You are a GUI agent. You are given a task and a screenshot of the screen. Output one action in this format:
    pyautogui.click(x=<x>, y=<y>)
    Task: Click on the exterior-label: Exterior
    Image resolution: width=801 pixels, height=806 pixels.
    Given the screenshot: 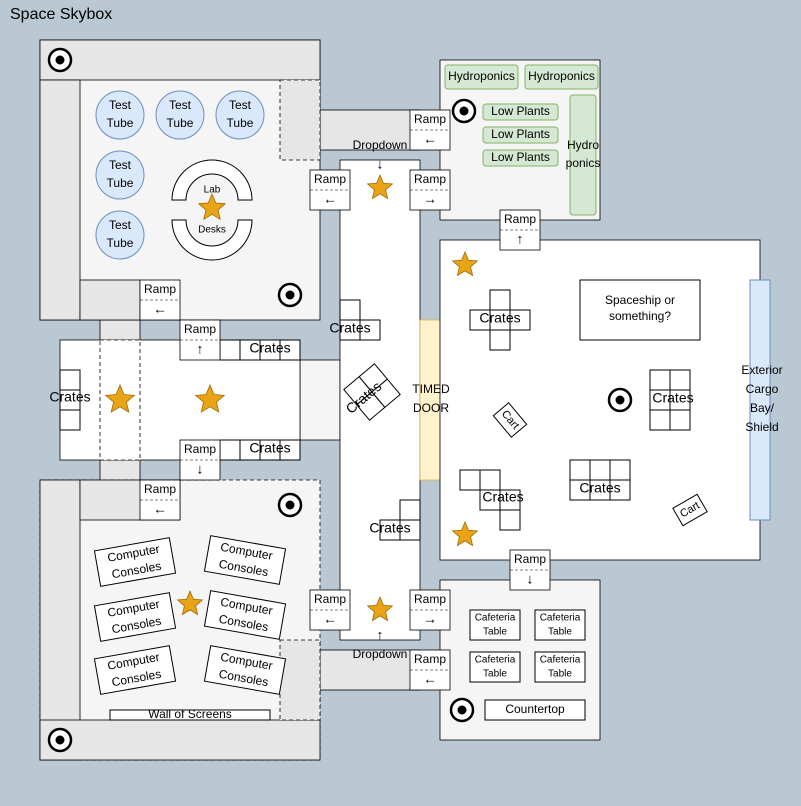 What is the action you would take?
    pyautogui.click(x=761, y=370)
    